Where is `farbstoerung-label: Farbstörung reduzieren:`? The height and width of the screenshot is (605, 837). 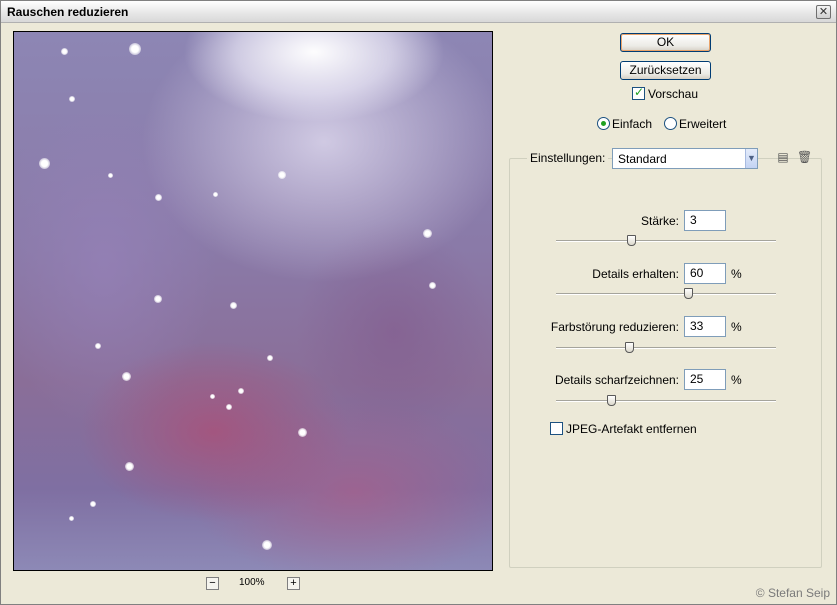
farbstoerung-label: Farbstörung reduzieren: is located at coordinates (614, 327).